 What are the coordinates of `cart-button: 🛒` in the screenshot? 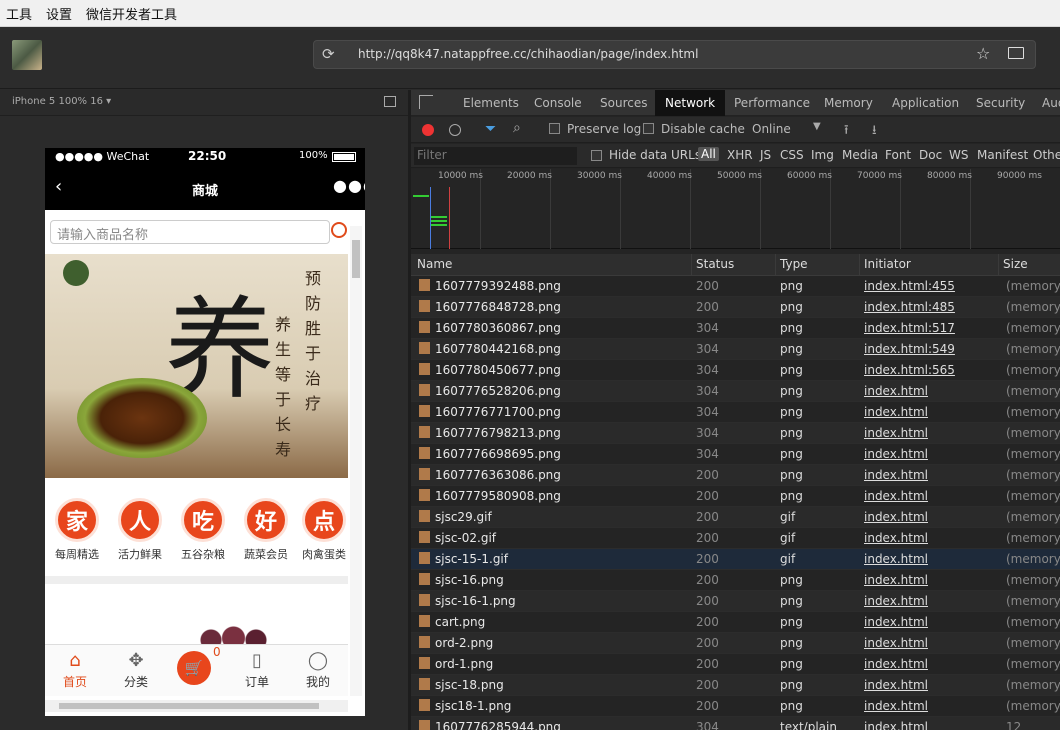 It's located at (194, 668).